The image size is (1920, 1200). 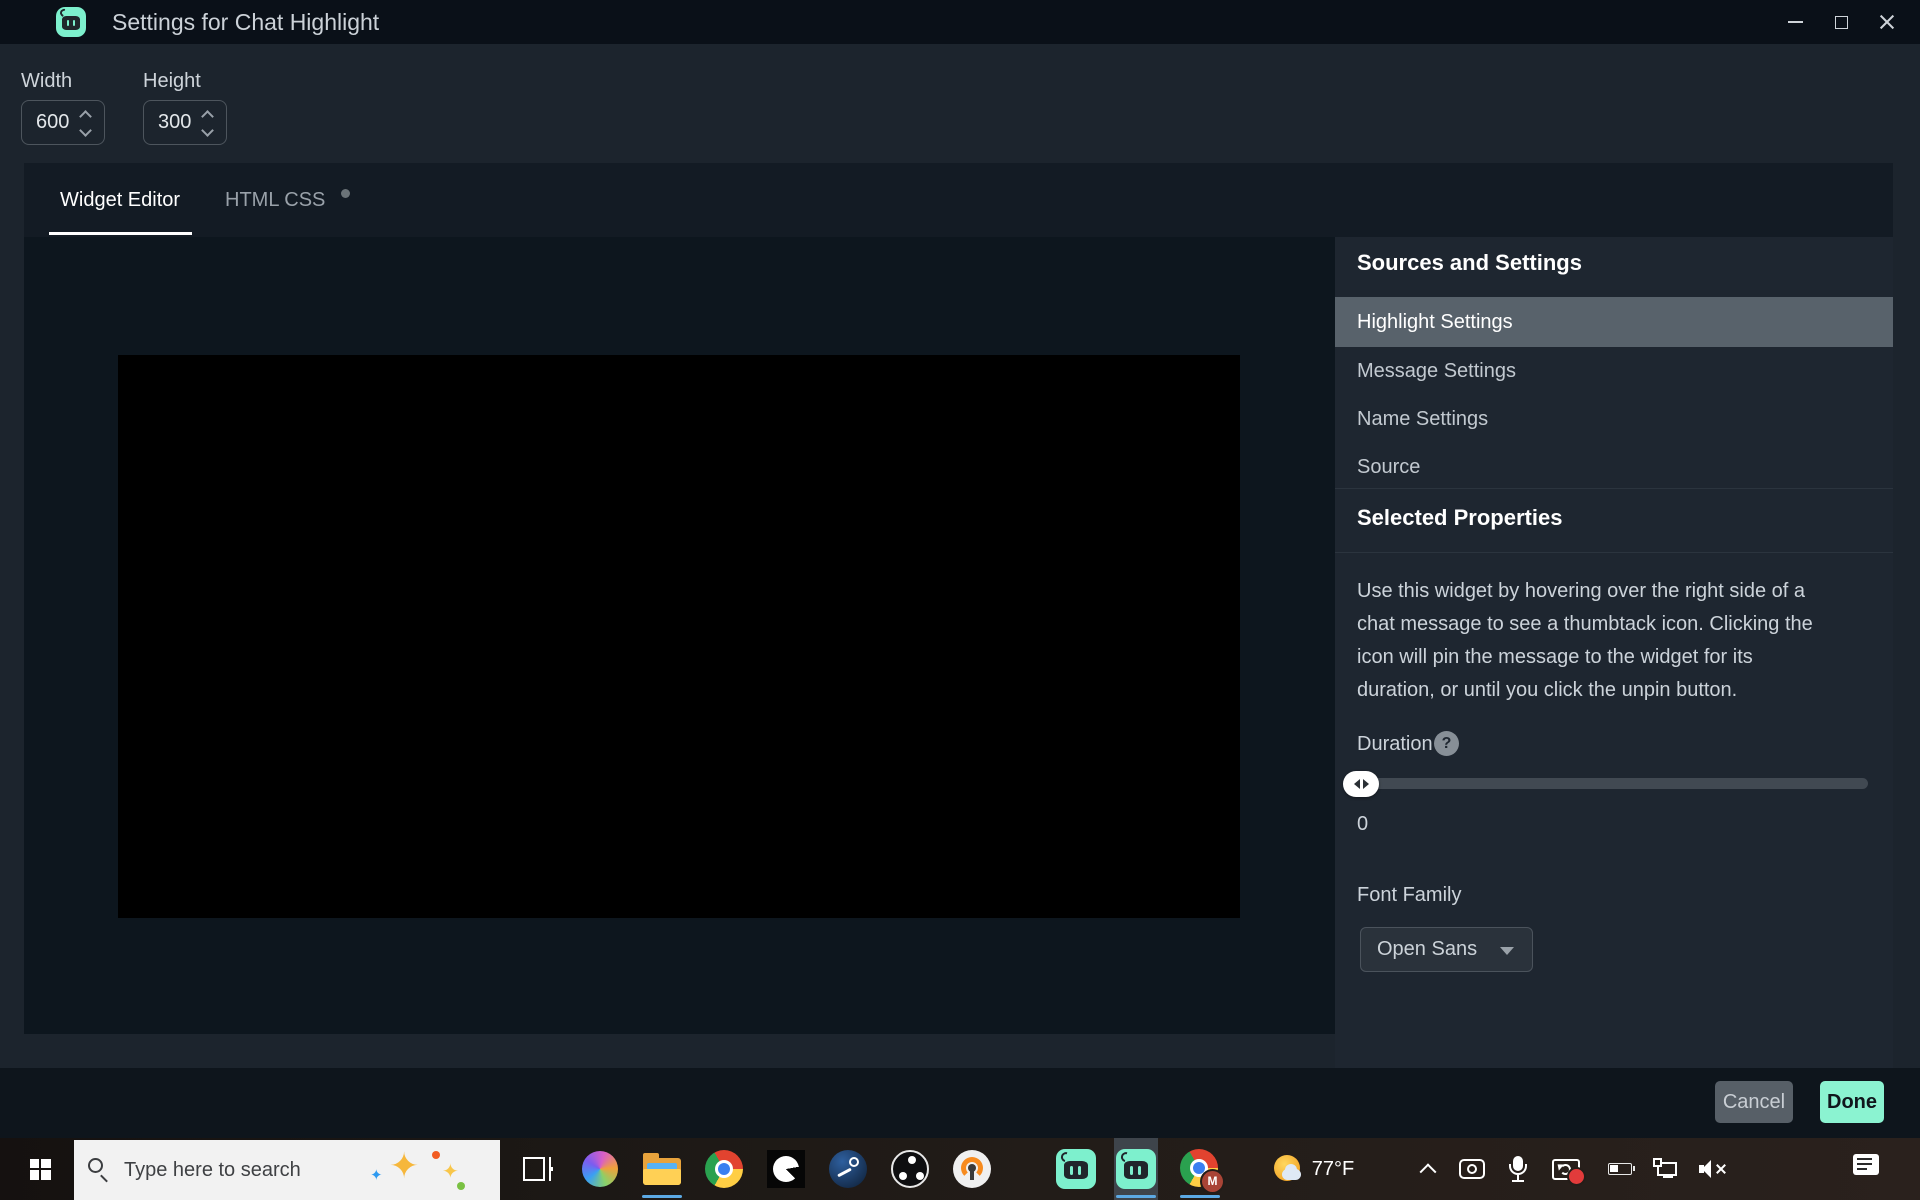 I want to click on width-decrement-button, so click(x=87, y=130).